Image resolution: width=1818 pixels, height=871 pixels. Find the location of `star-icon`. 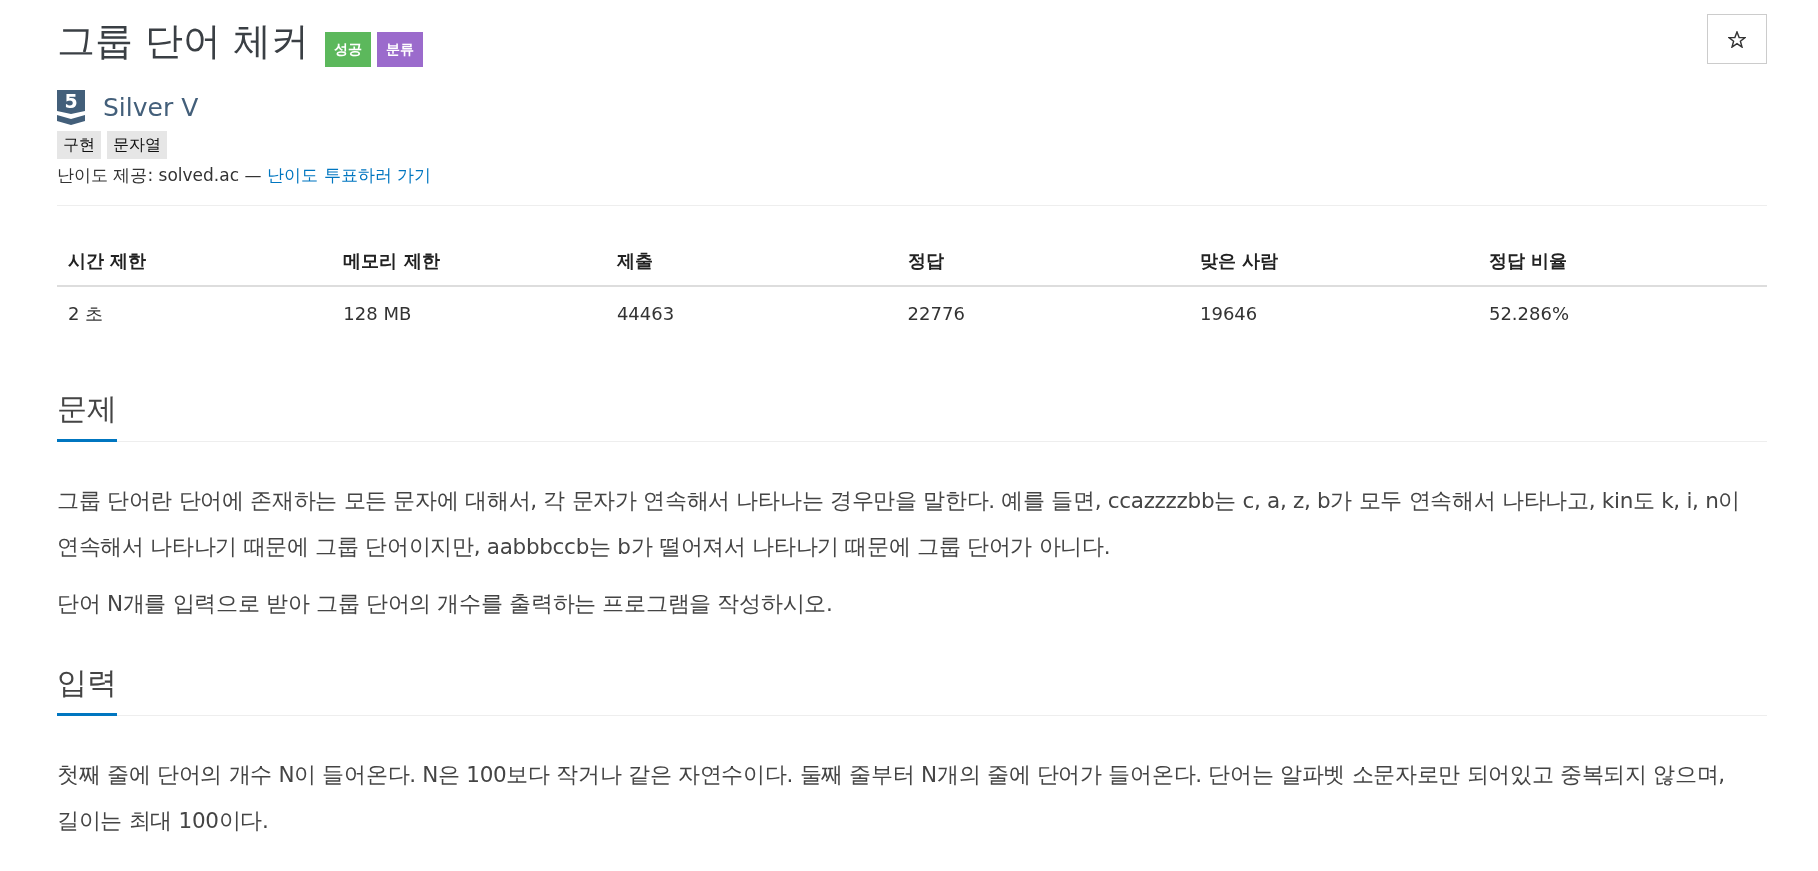

star-icon is located at coordinates (1737, 39).